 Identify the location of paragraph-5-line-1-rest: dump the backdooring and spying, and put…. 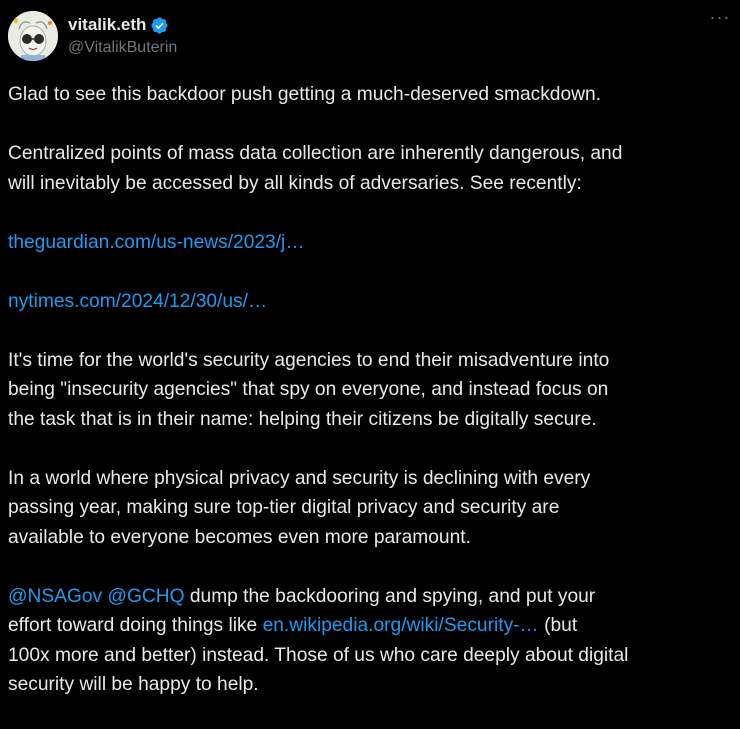
(390, 596).